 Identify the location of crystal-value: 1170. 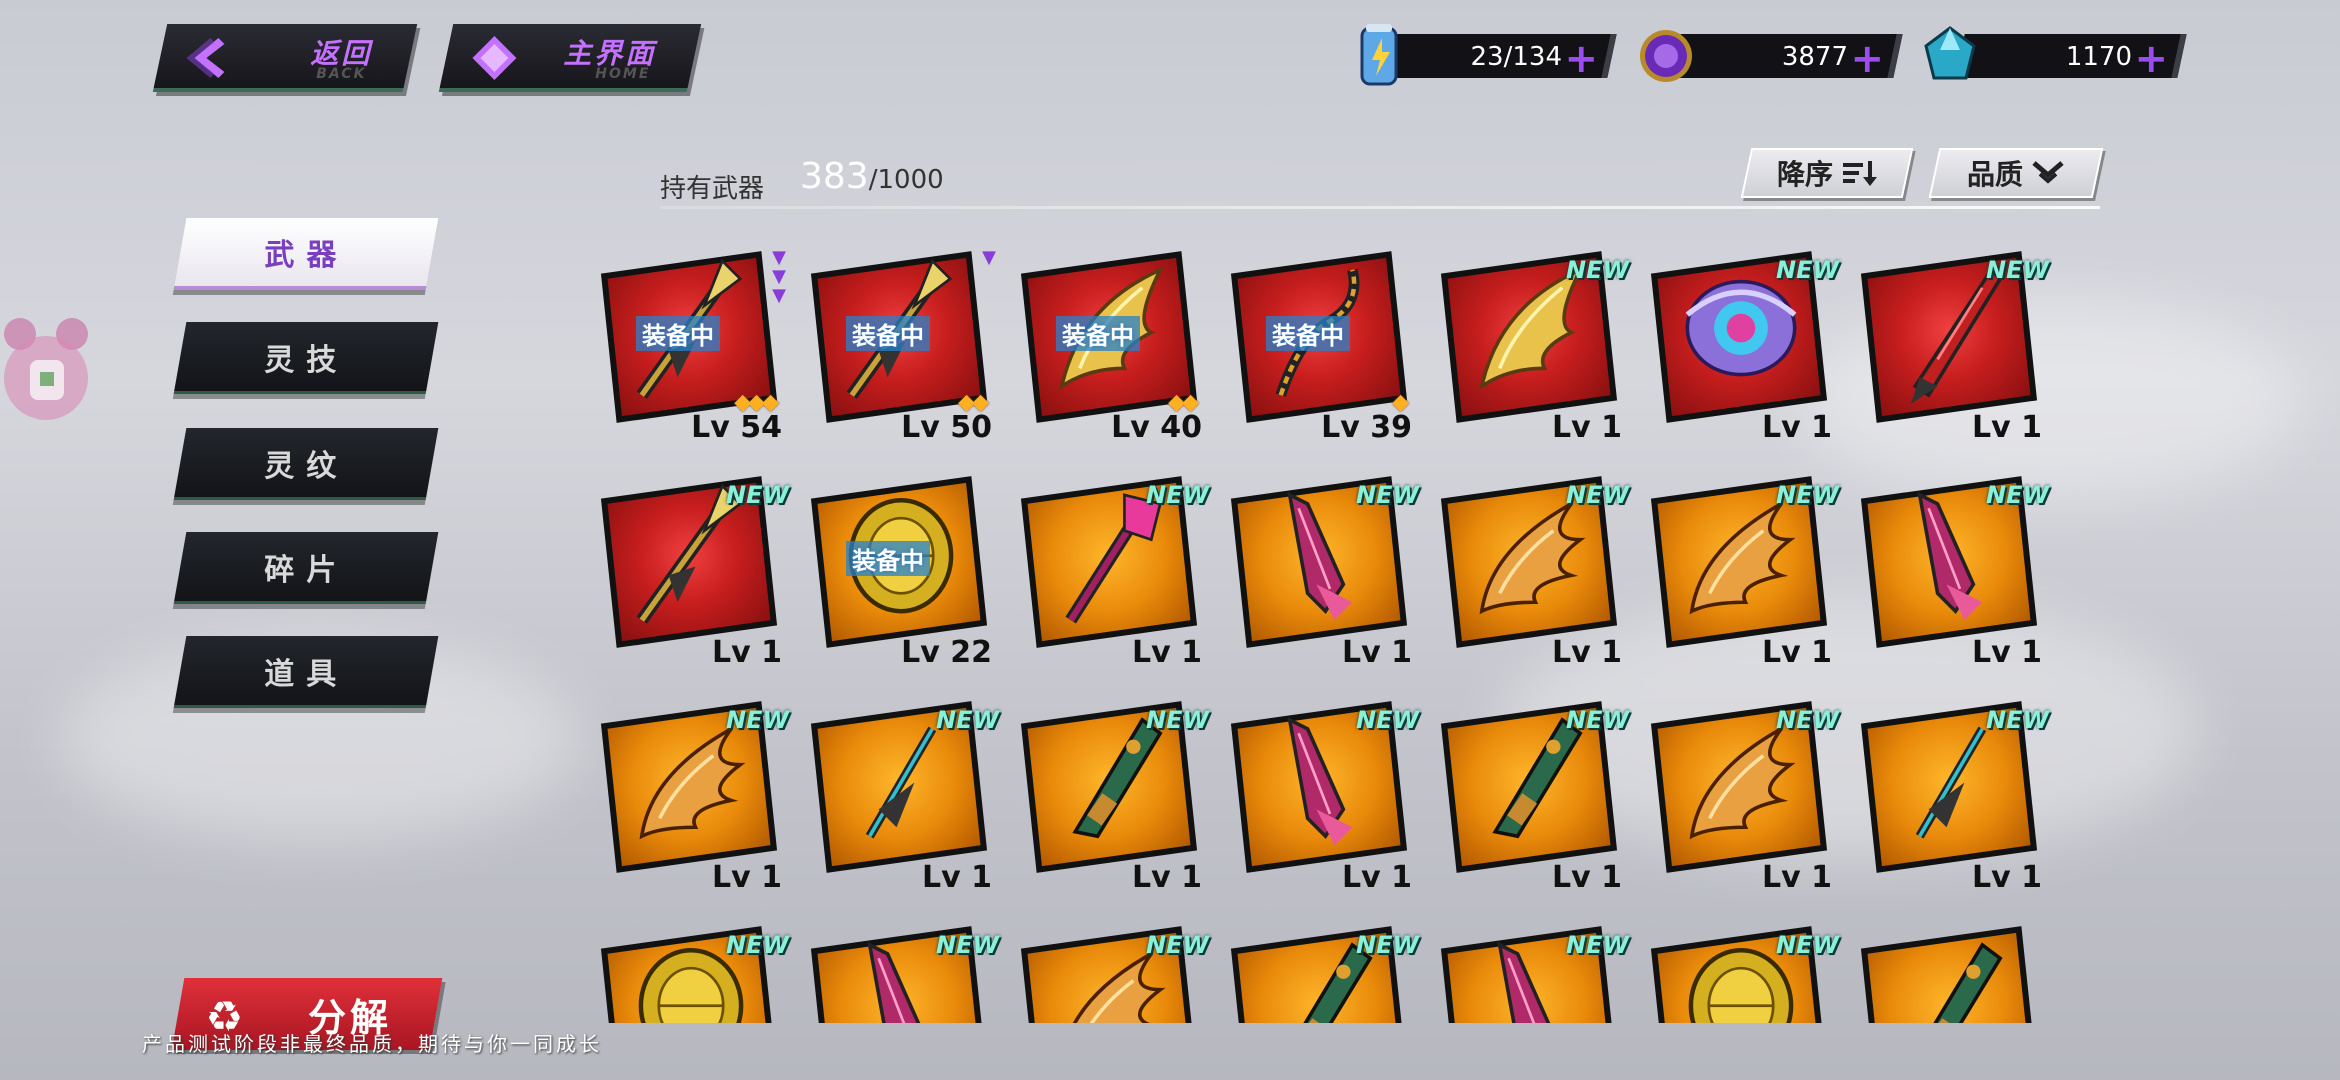
(2098, 57).